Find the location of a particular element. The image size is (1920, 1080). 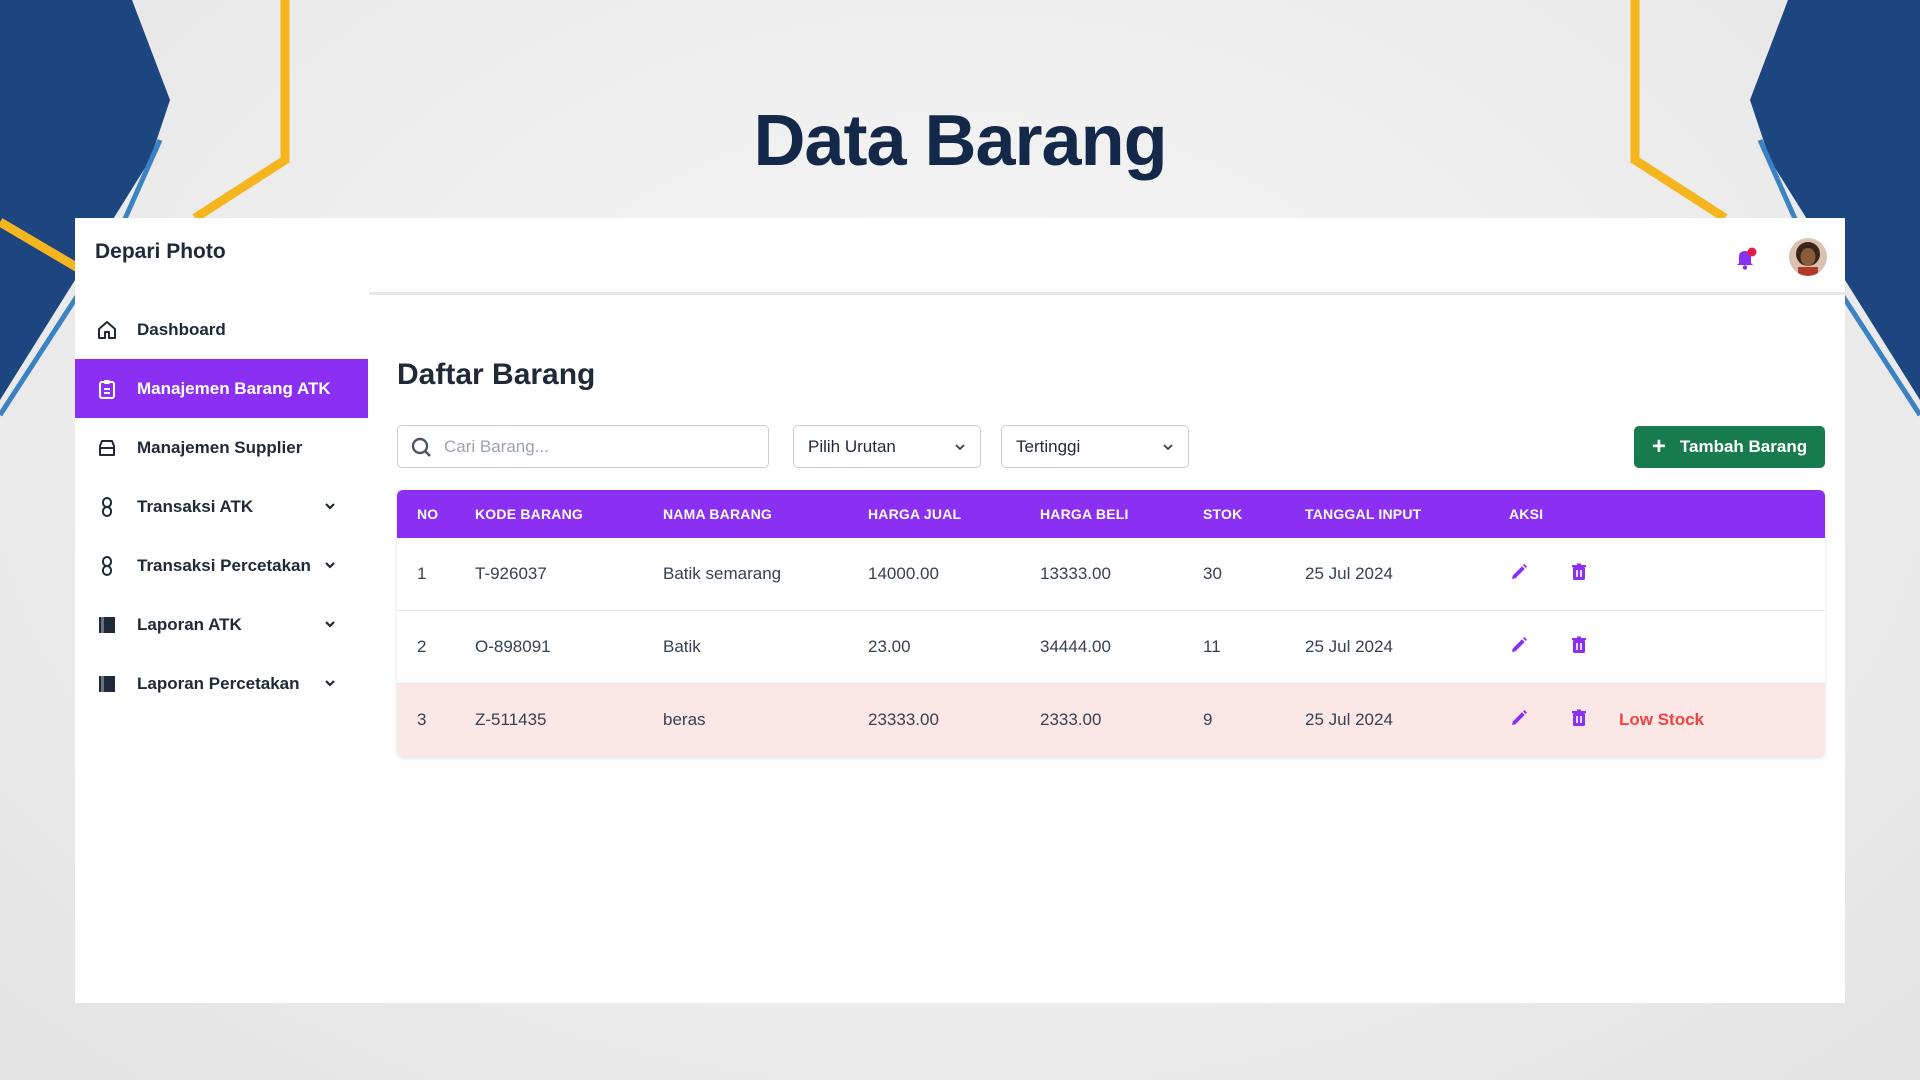

sidebar-item-transaksi-atk: Transaksi ATK is located at coordinates (221, 506).